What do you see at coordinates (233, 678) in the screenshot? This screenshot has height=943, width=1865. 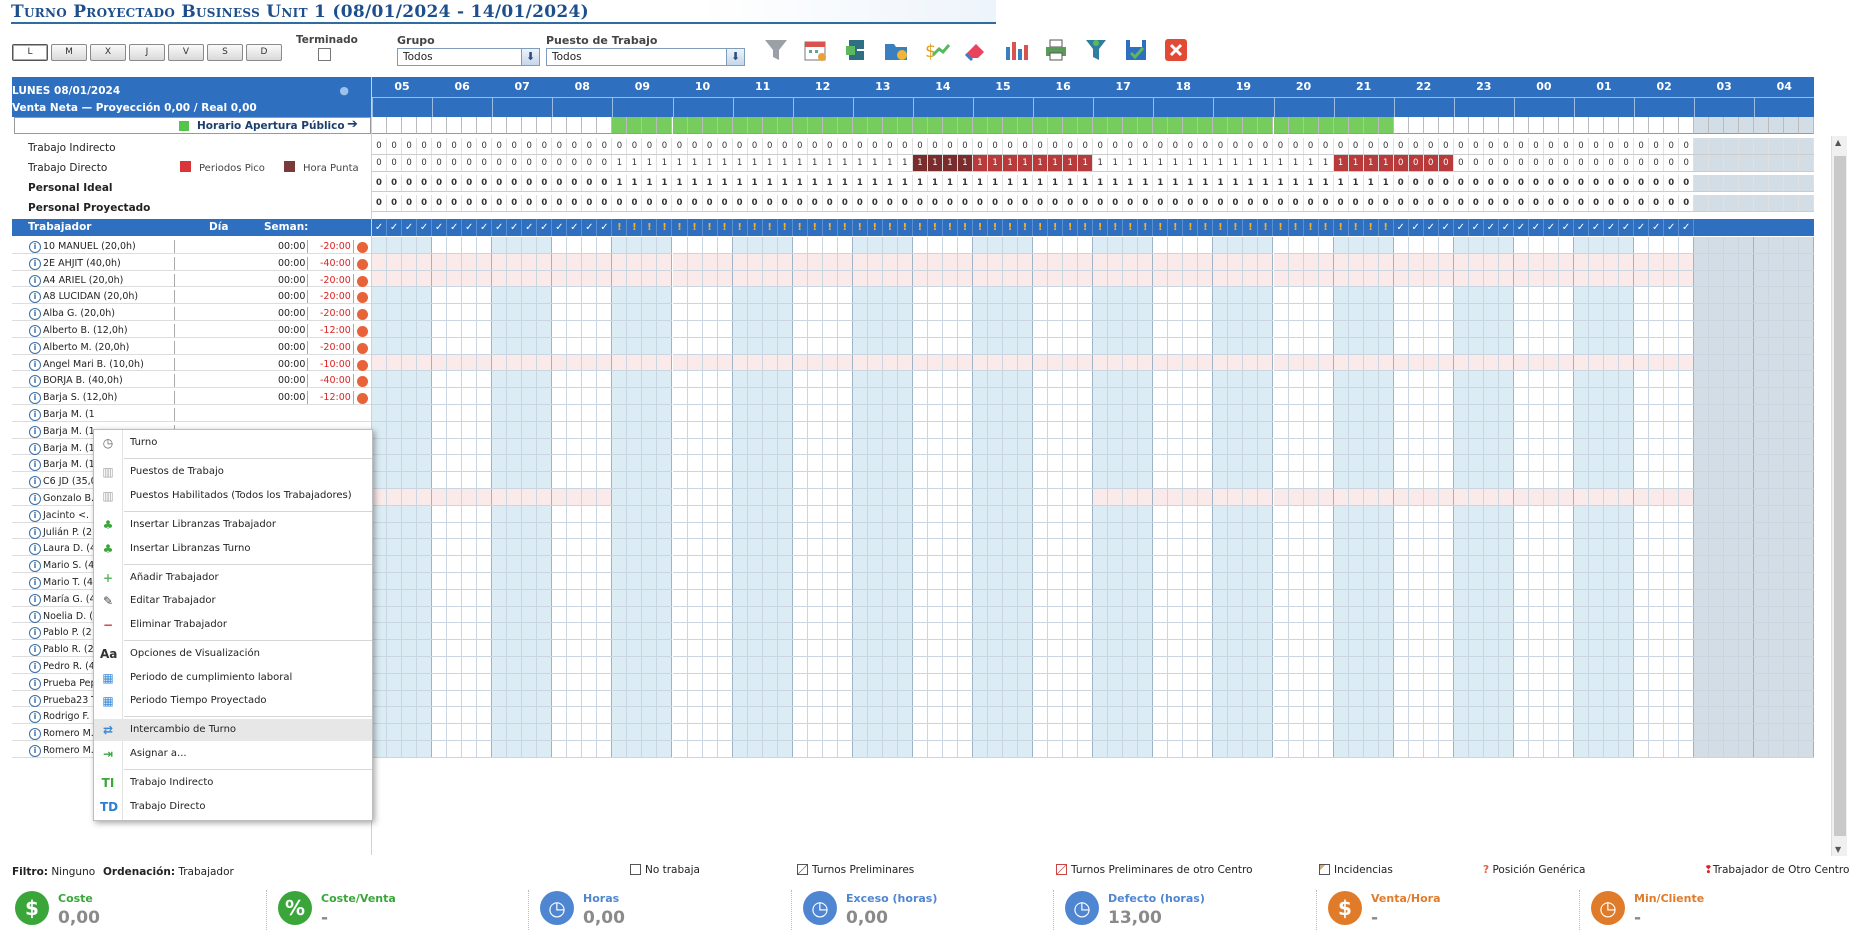 I see `menu-item: ▦ Periodo de cumplimiento laboral` at bounding box center [233, 678].